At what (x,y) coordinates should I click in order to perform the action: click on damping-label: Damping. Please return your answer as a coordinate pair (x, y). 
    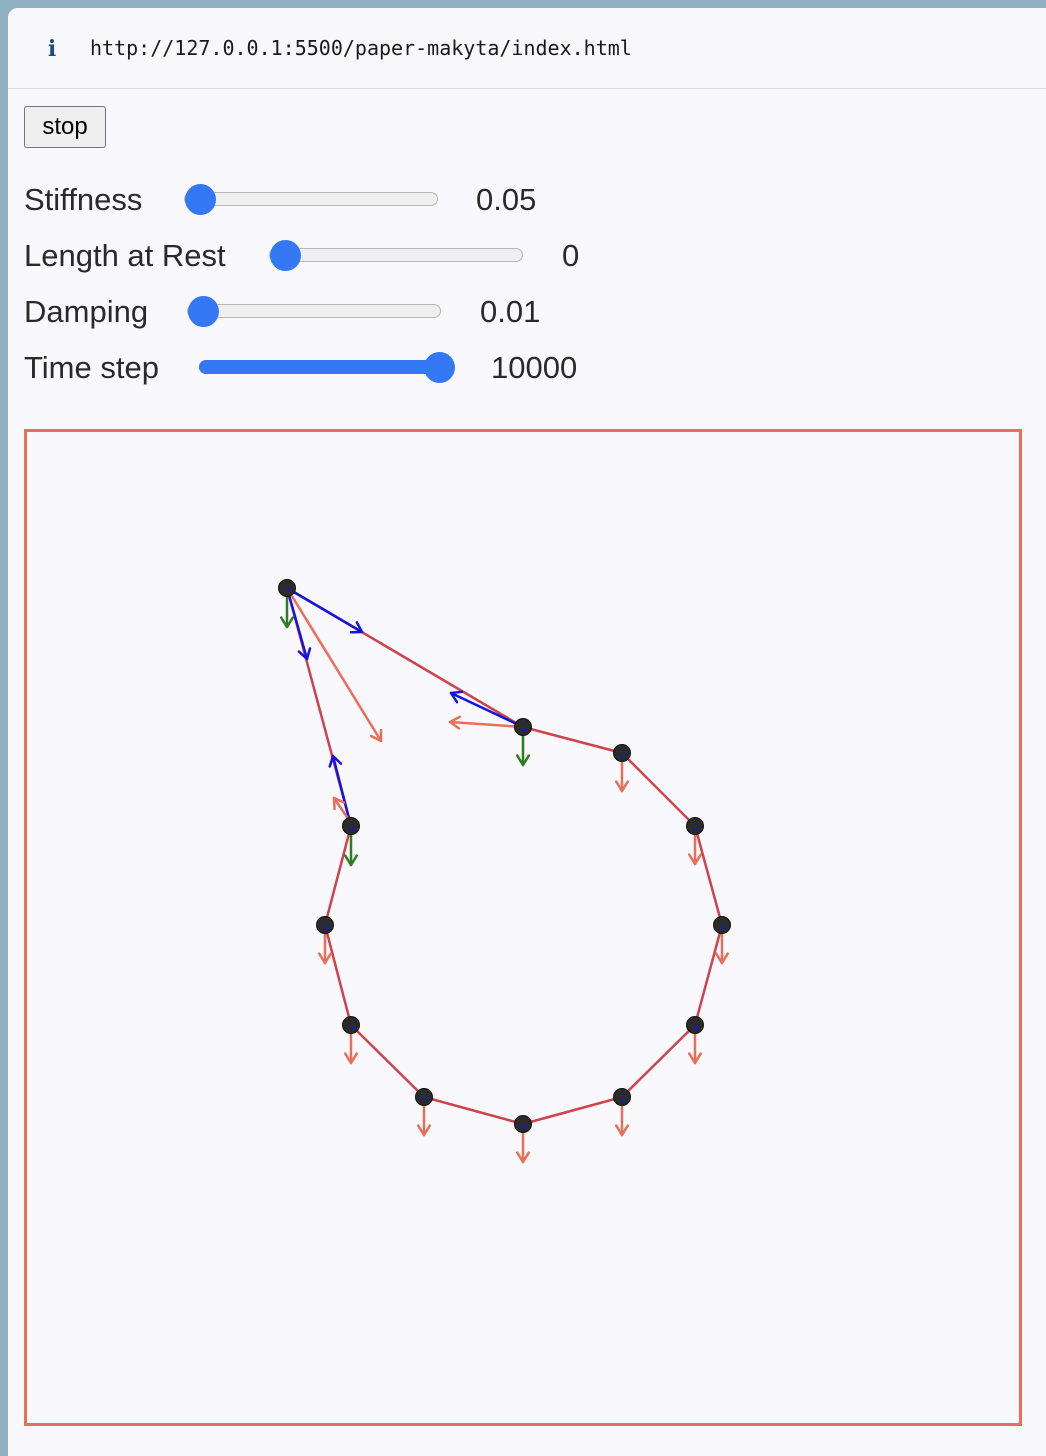
    Looking at the image, I should click on (86, 311).